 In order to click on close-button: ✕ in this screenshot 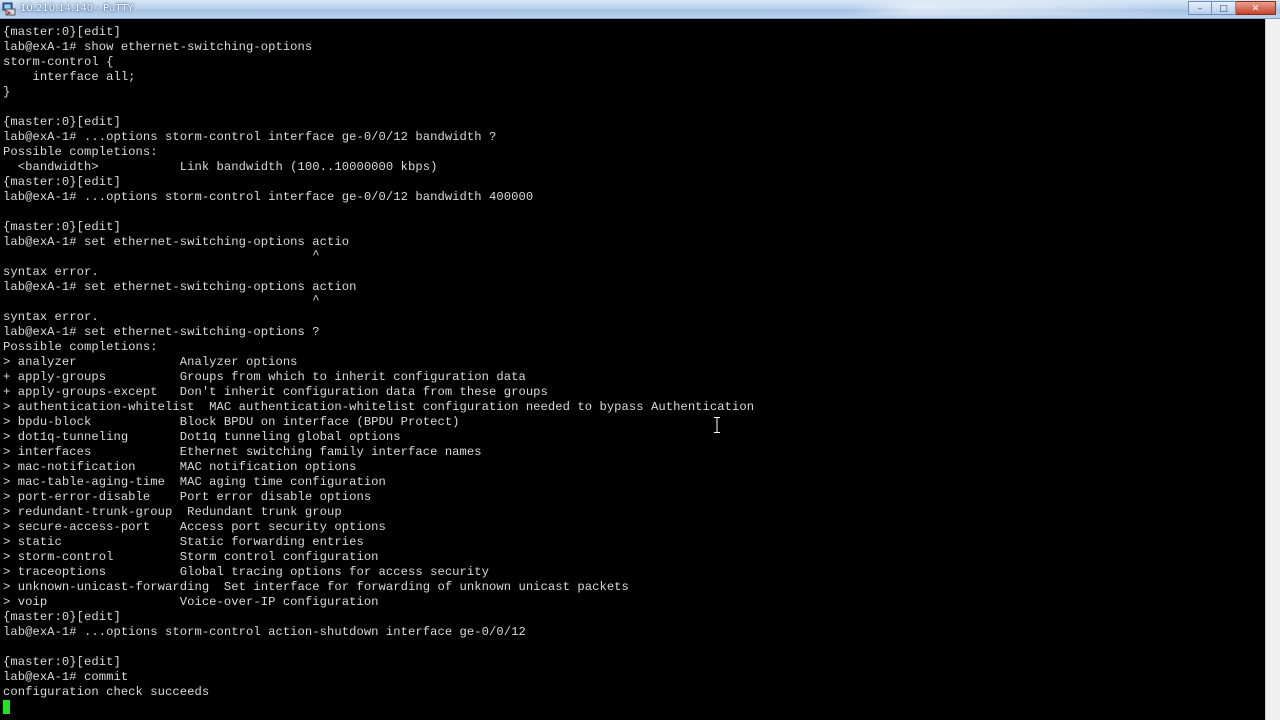, I will do `click(1256, 8)`.